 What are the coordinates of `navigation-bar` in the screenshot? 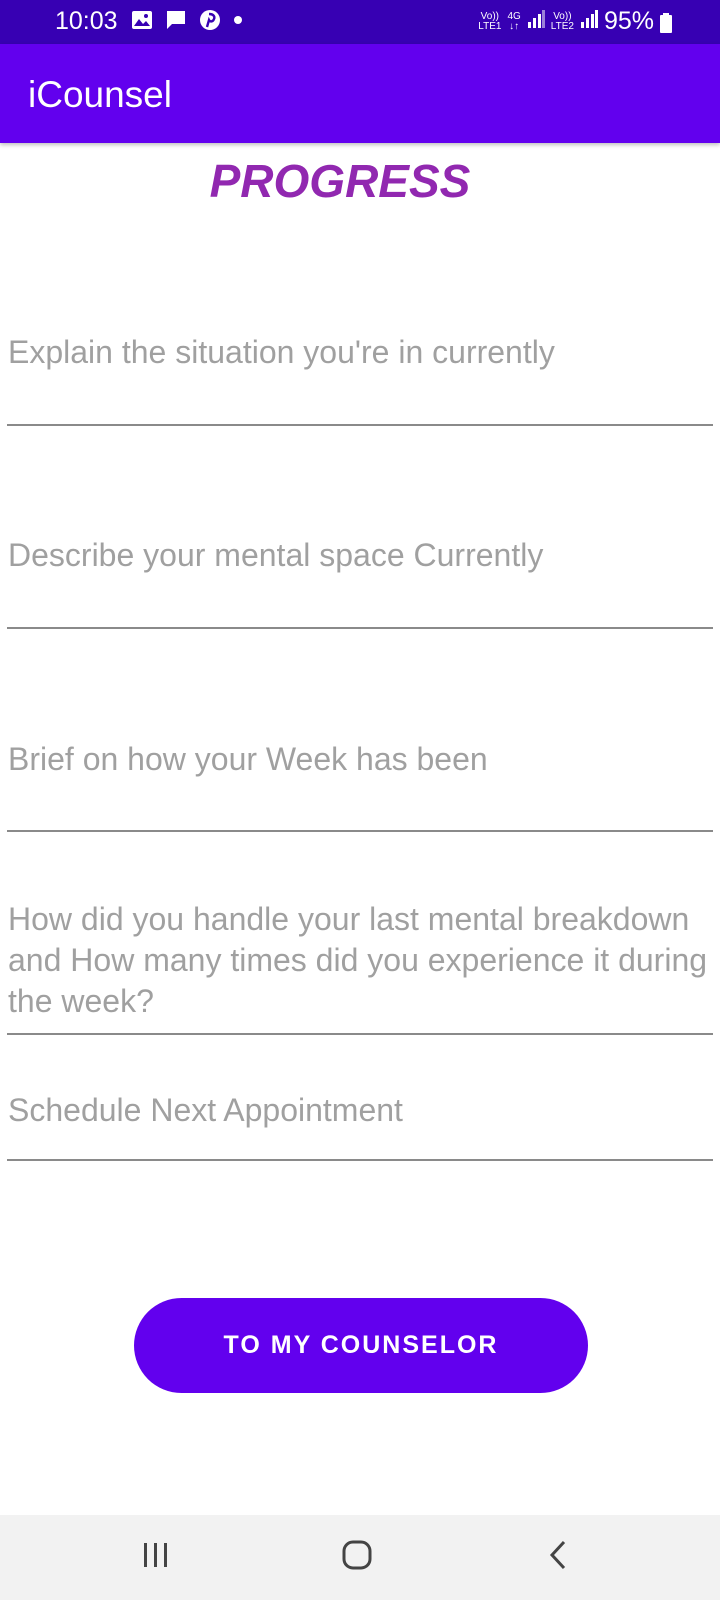 It's located at (360, 1557).